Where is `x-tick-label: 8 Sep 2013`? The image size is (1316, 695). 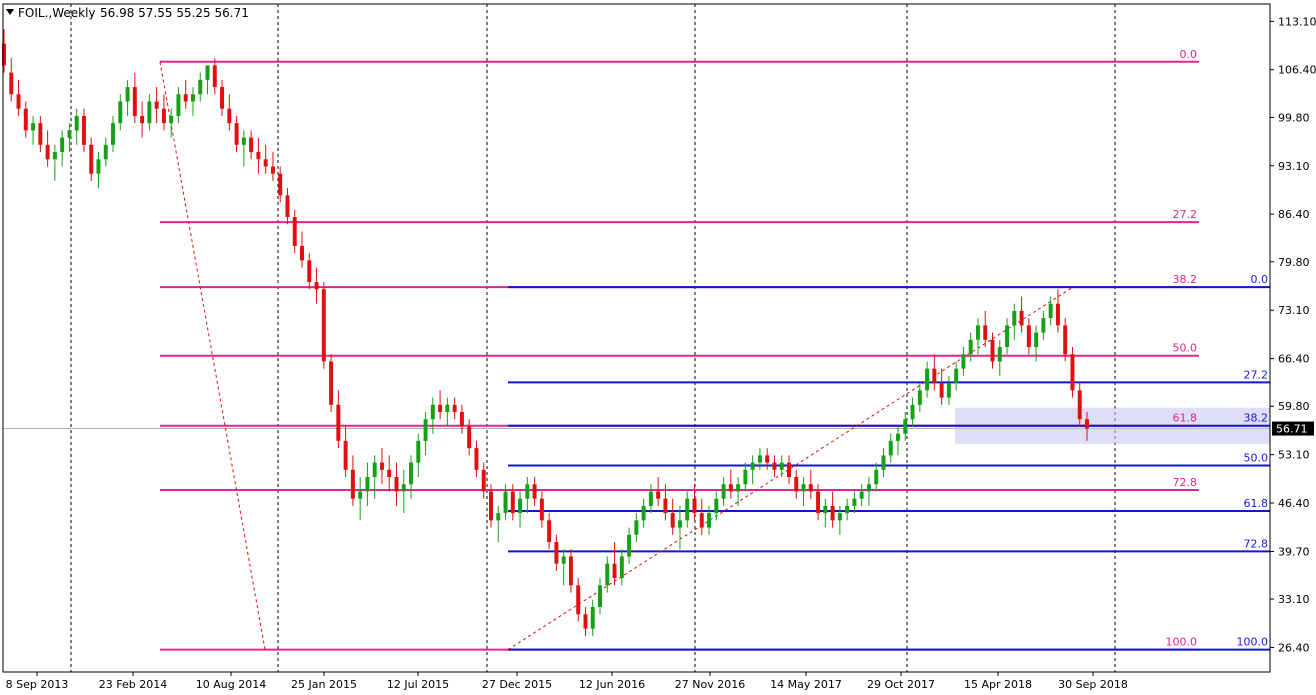 x-tick-label: 8 Sep 2013 is located at coordinates (37, 684).